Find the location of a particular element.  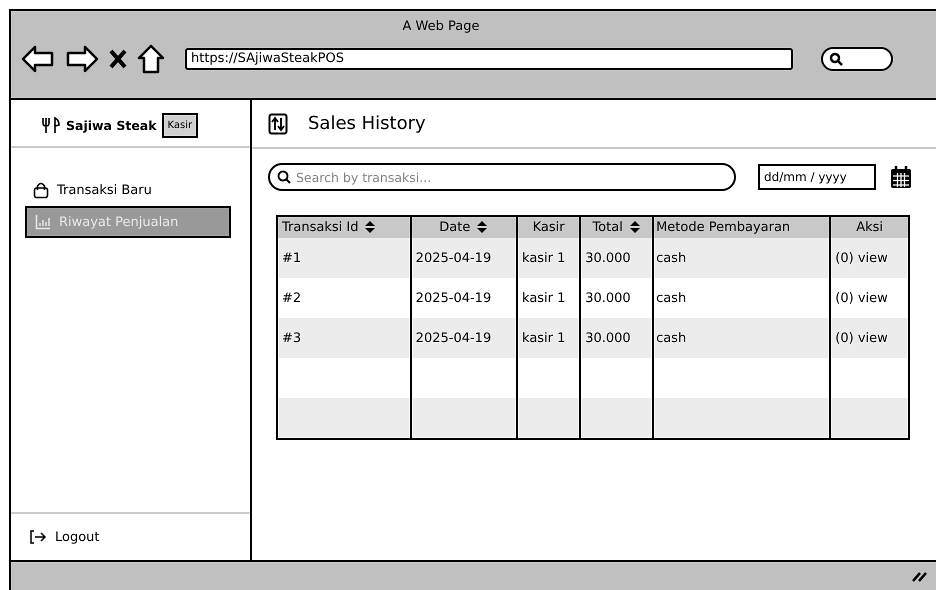

date-field: dd/mm / yyyy is located at coordinates (817, 177).